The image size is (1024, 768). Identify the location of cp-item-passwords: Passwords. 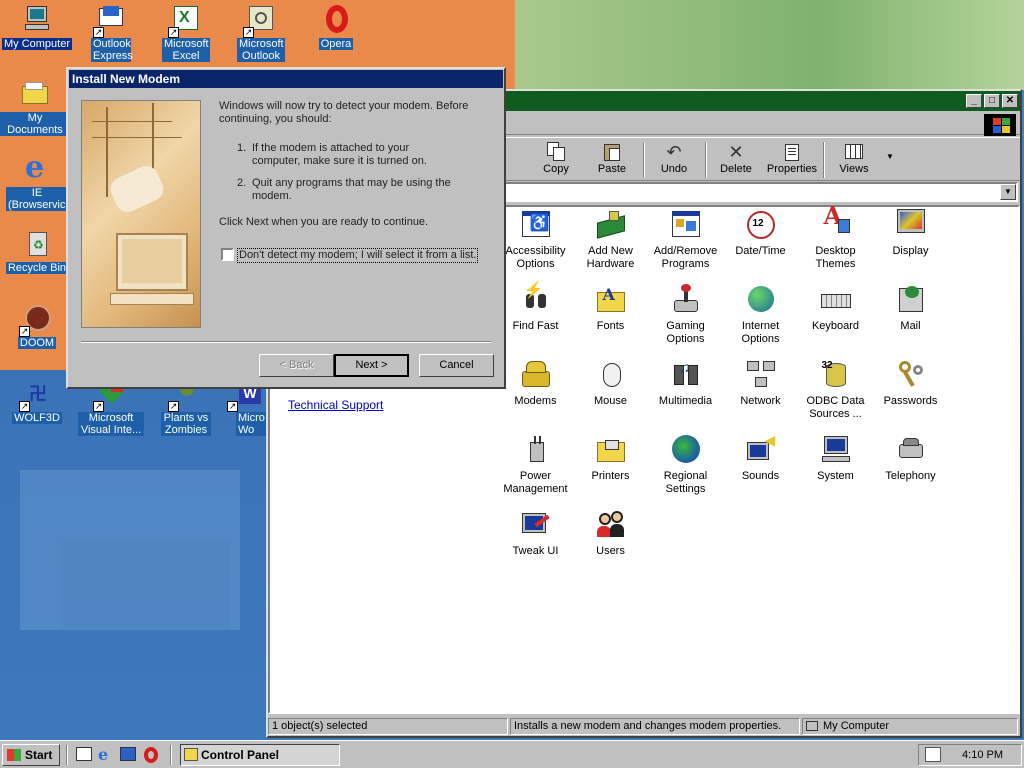
(910, 383).